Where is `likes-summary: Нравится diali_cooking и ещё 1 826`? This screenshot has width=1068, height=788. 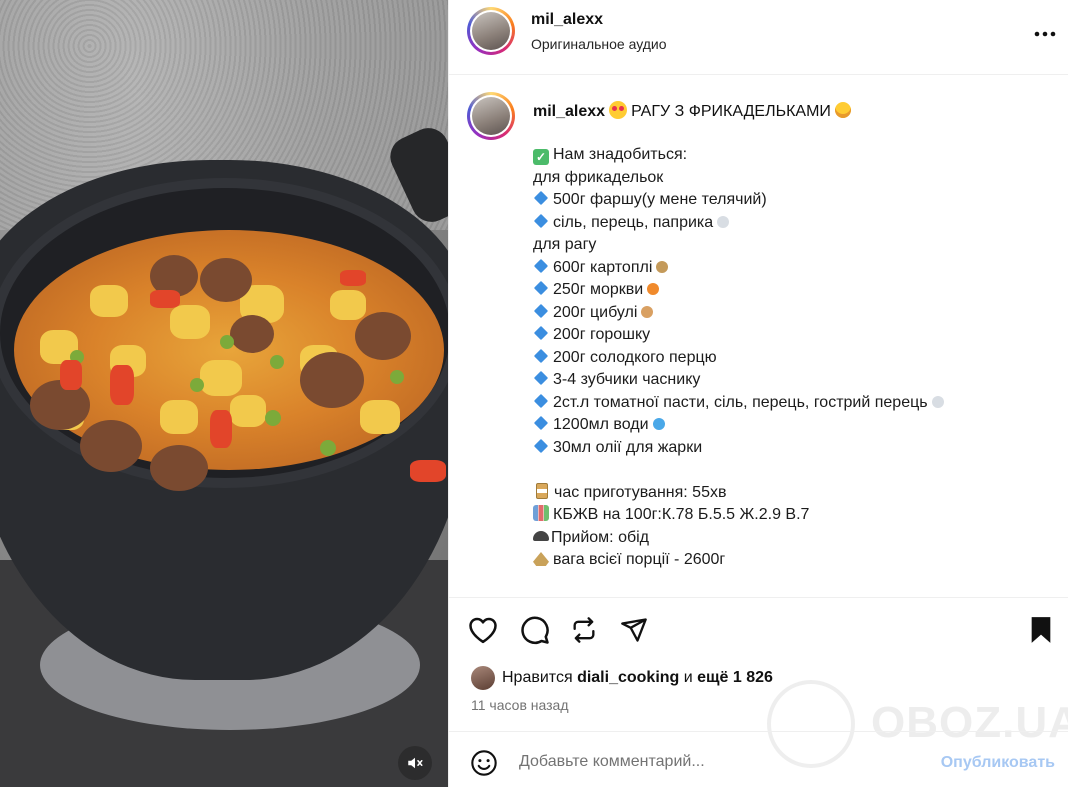
likes-summary: Нравится diali_cooking и ещё 1 826 is located at coordinates (622, 678).